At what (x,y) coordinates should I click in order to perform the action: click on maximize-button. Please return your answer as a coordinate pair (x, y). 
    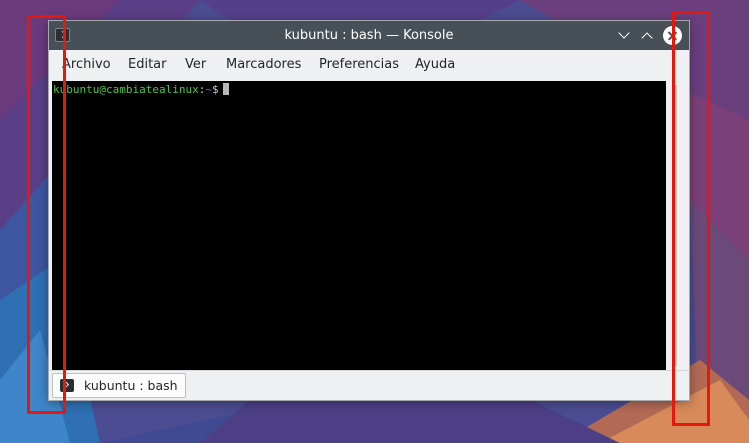
    Looking at the image, I should click on (647, 35).